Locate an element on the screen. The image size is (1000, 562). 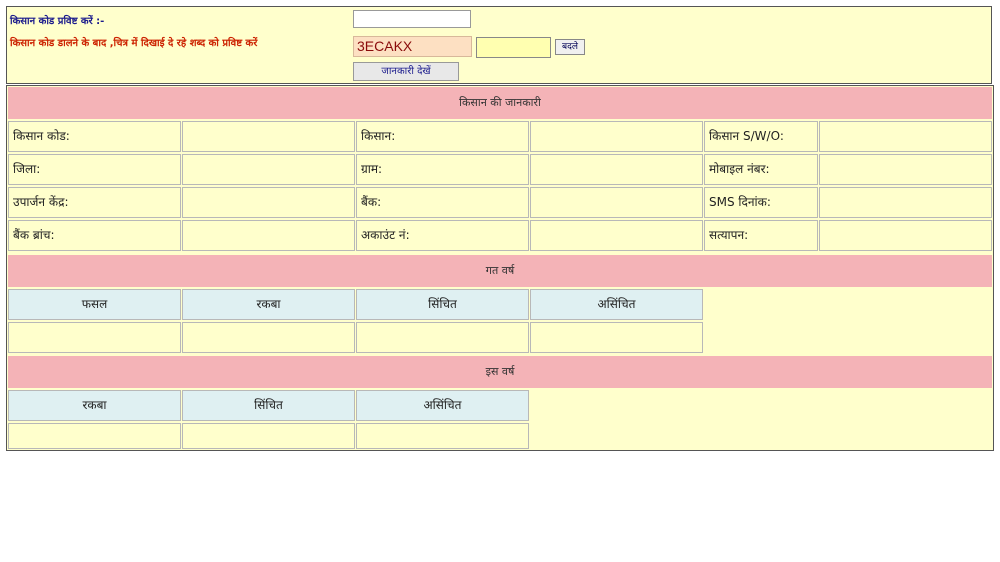
last-year-col-crop: फसल is located at coordinates (94, 304).